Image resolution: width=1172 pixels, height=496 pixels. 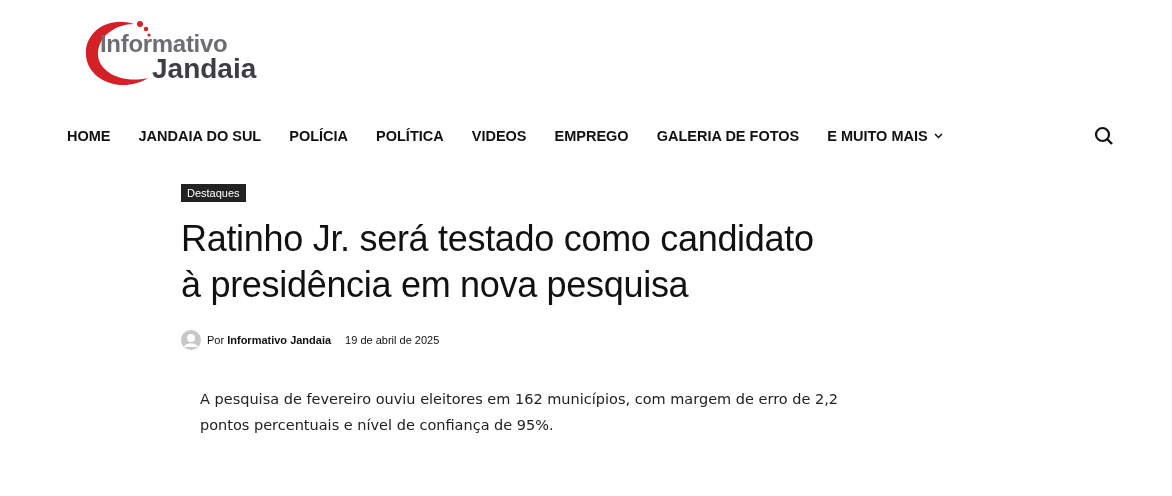 What do you see at coordinates (498, 239) in the screenshot?
I see `article-title: Ratinho Jr. será testado como candidato` at bounding box center [498, 239].